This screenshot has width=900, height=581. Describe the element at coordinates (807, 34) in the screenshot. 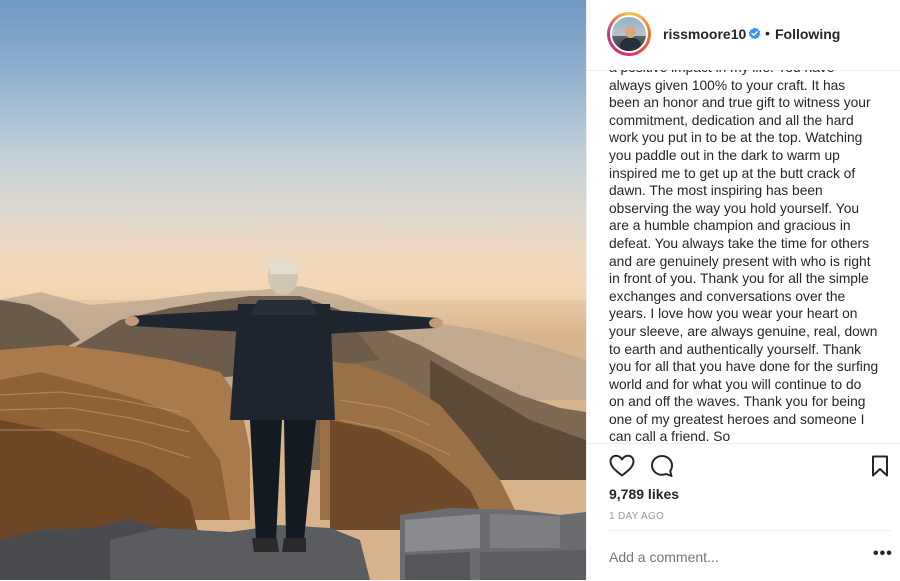

I see `following-button: Following` at that location.